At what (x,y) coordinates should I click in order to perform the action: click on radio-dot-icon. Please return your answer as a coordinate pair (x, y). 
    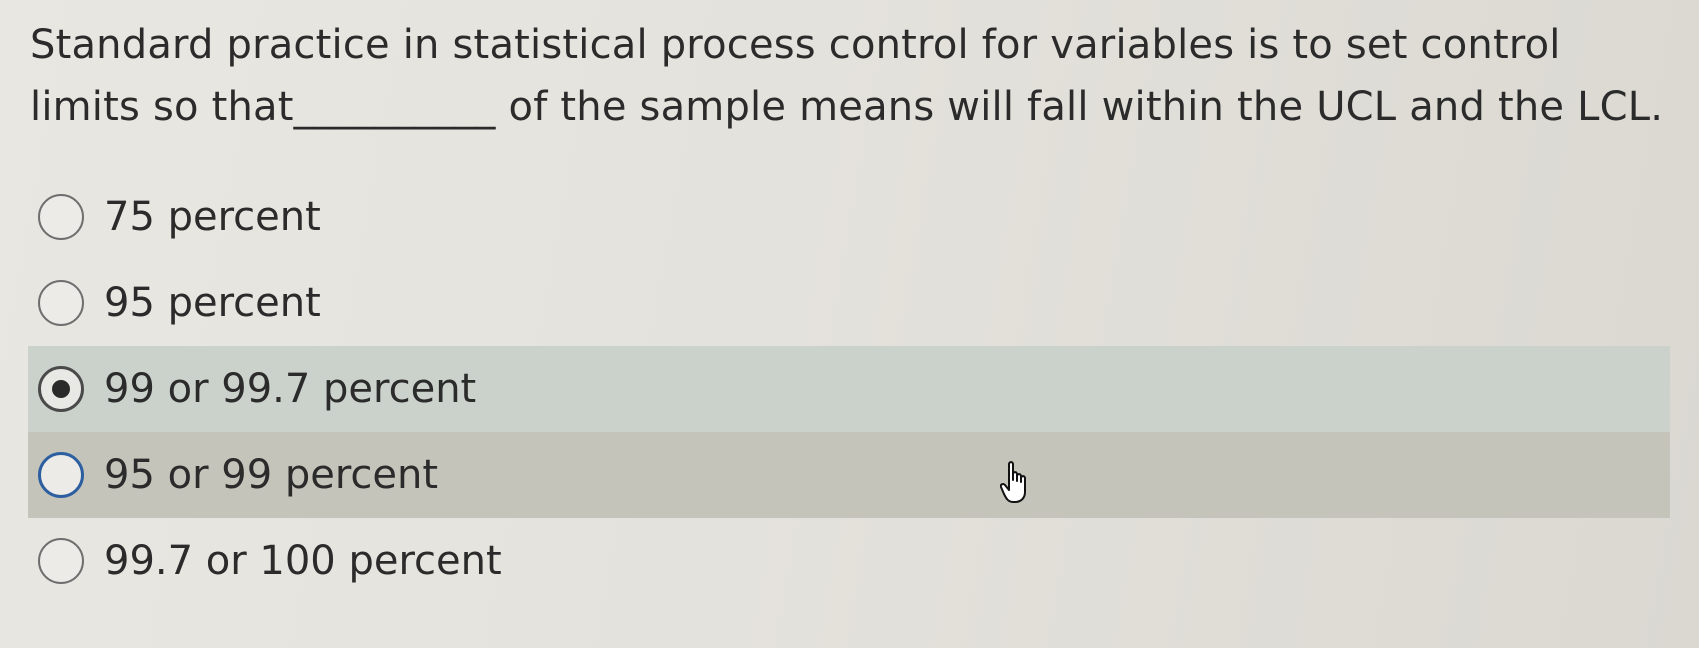
    Looking at the image, I should click on (61, 389).